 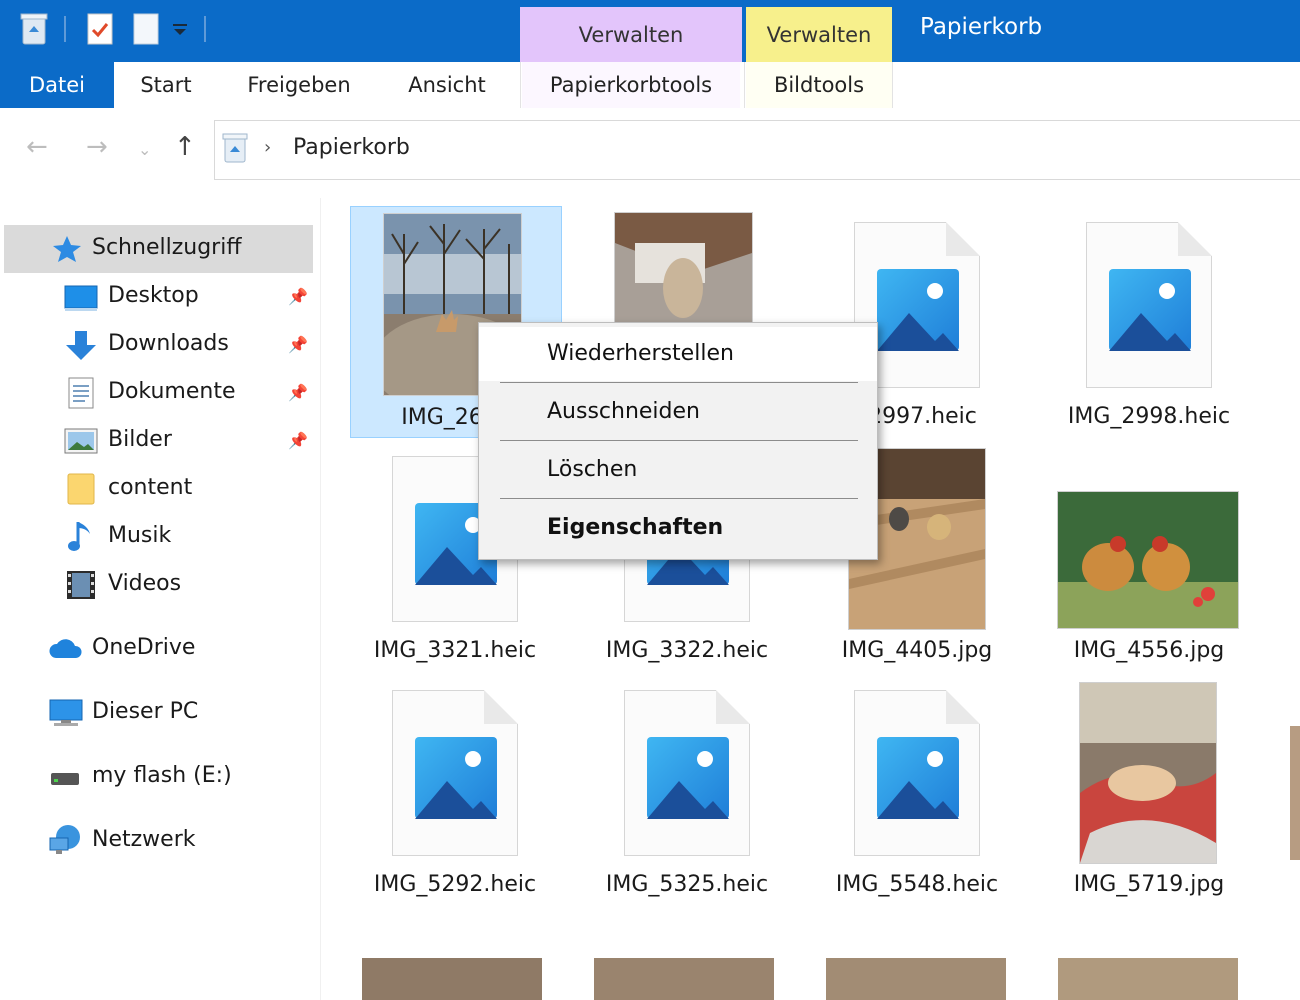 What do you see at coordinates (34, 31) in the screenshot?
I see `recycle-bin-icon` at bounding box center [34, 31].